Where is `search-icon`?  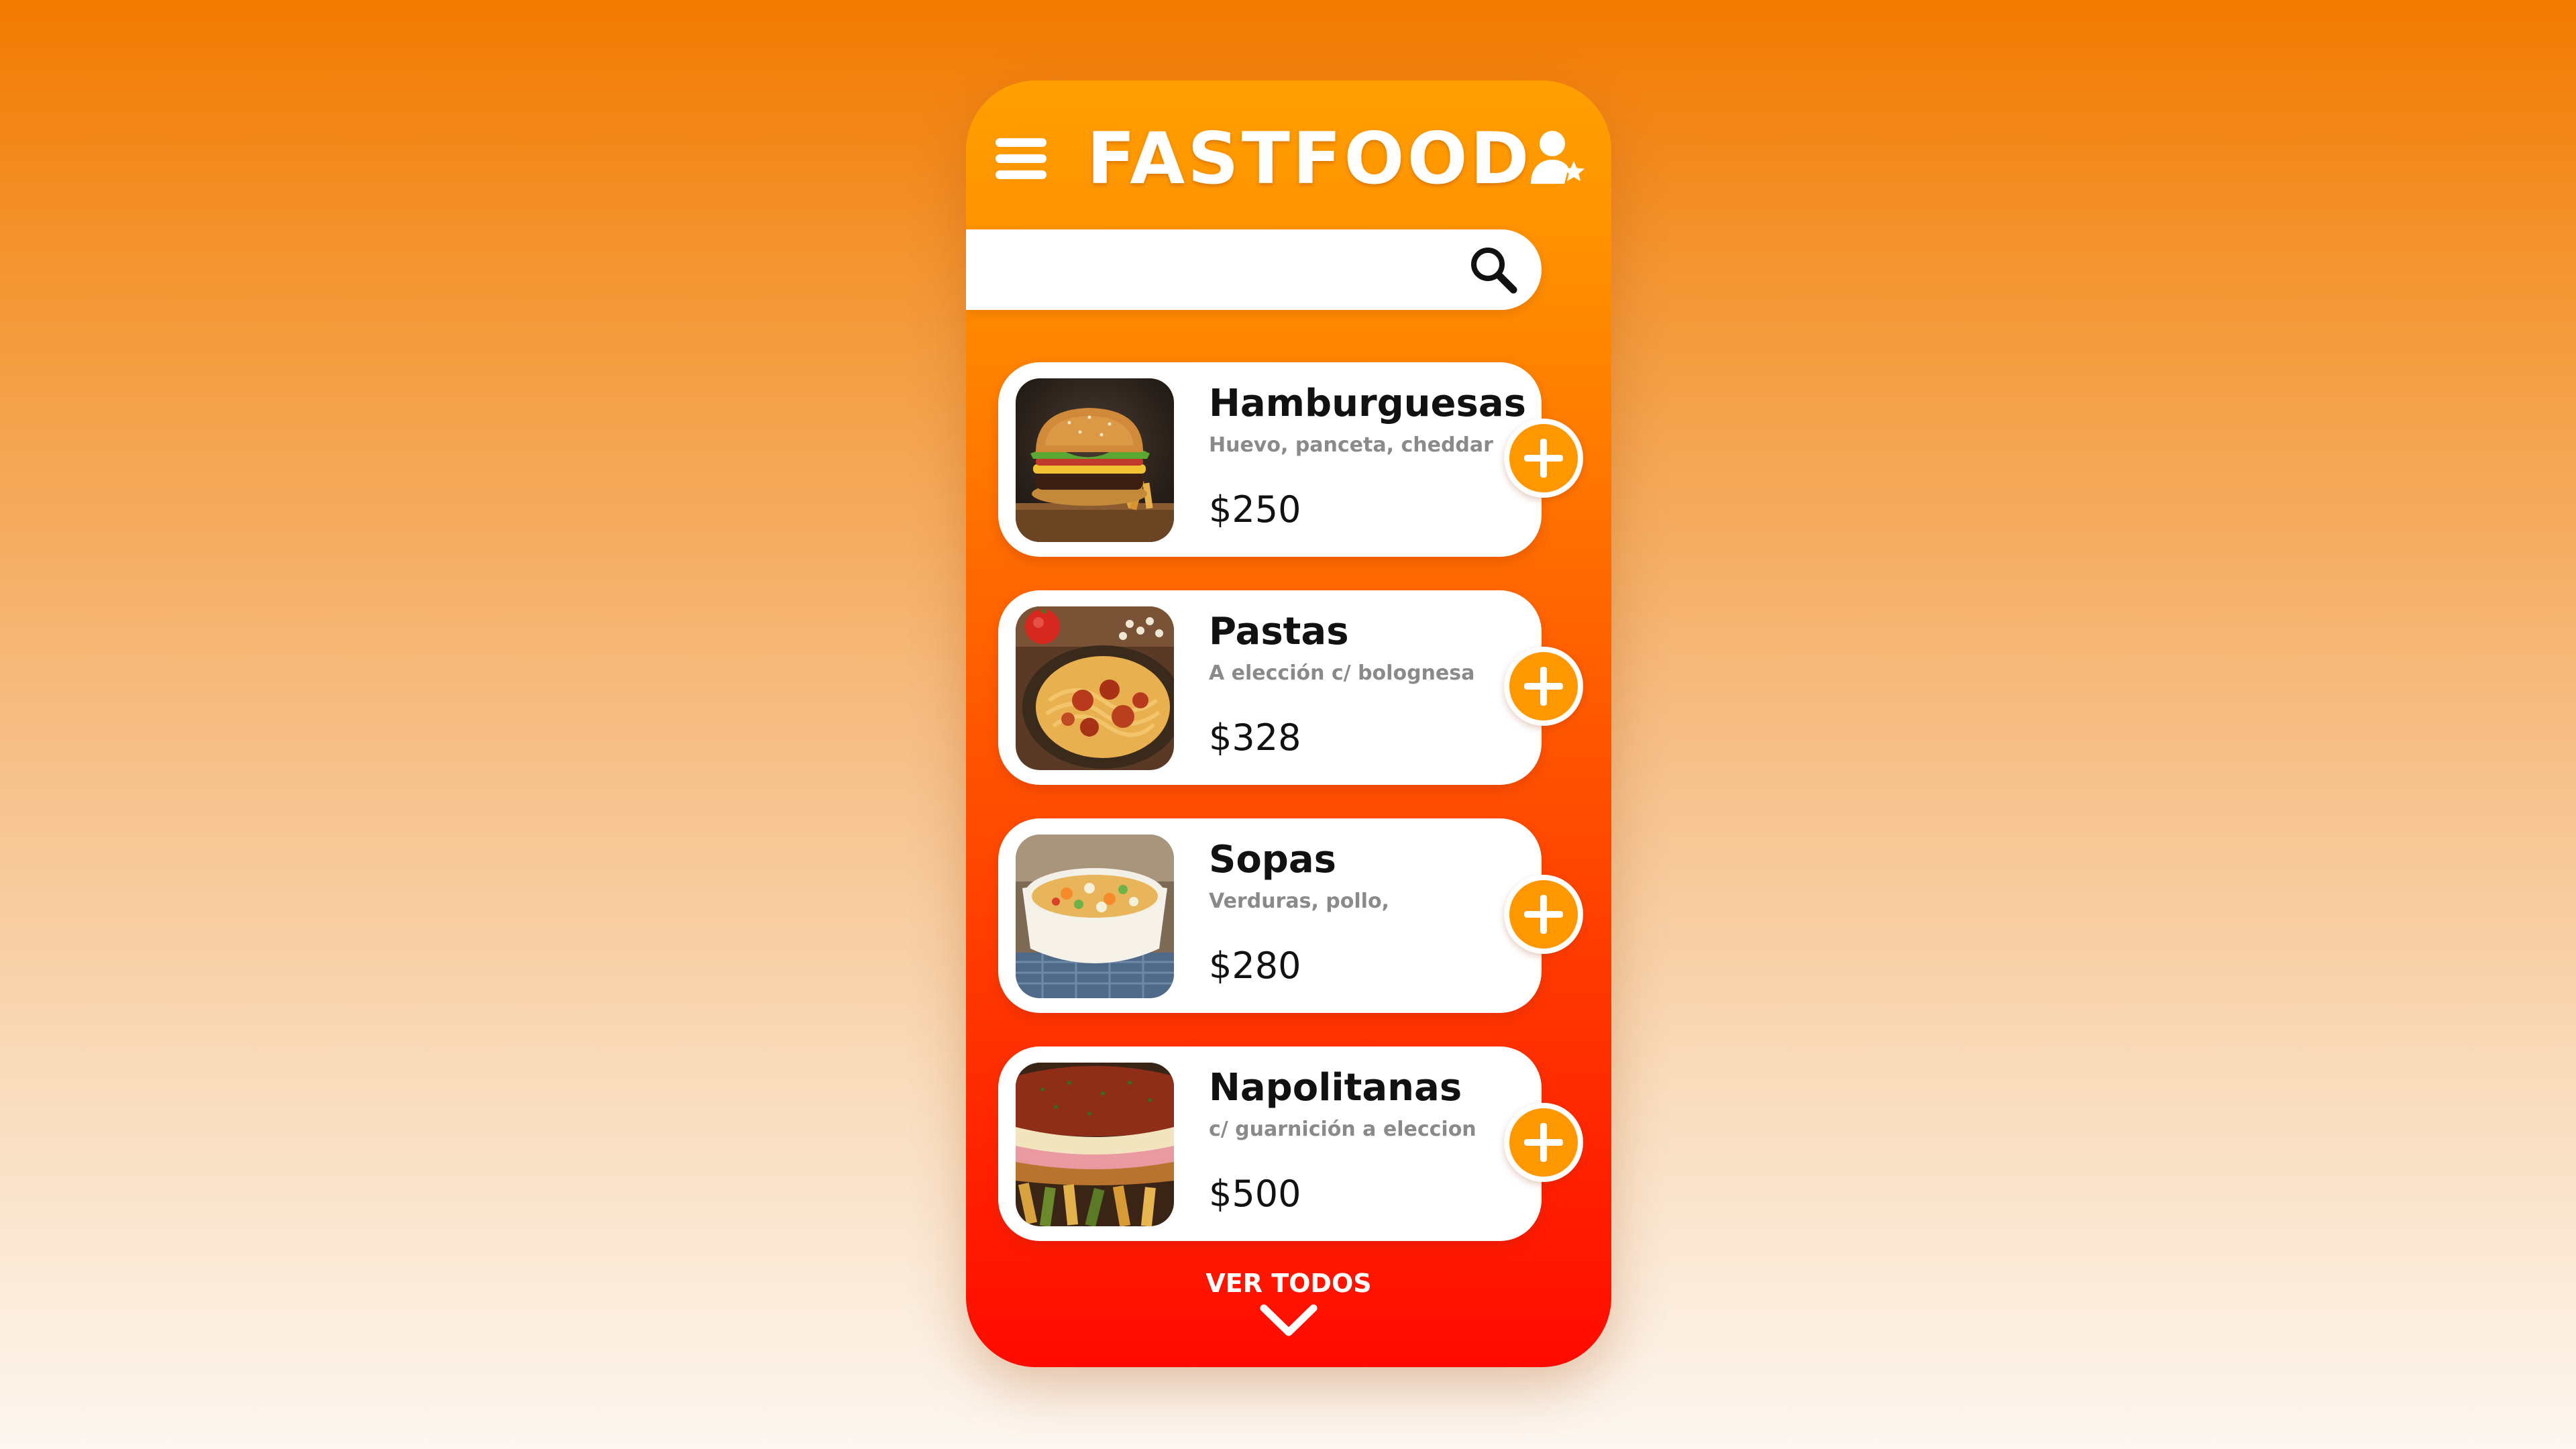
search-icon is located at coordinates (1493, 269).